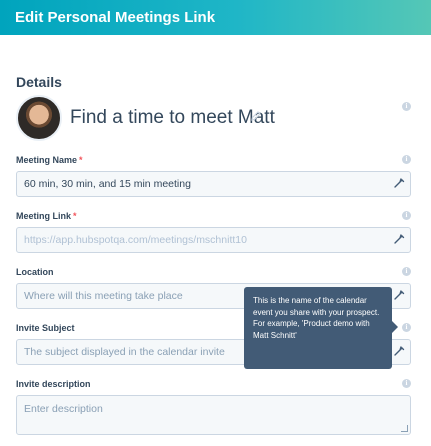  I want to click on invite-description-textarea: Enter description, so click(213, 415).